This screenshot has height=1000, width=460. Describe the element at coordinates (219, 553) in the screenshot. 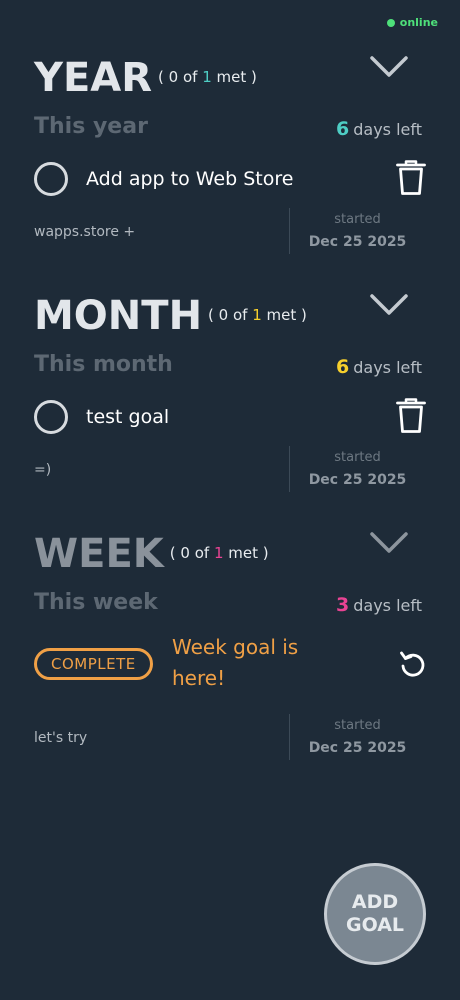

I see `week-met-count: ( 0 of 1 met )` at that location.